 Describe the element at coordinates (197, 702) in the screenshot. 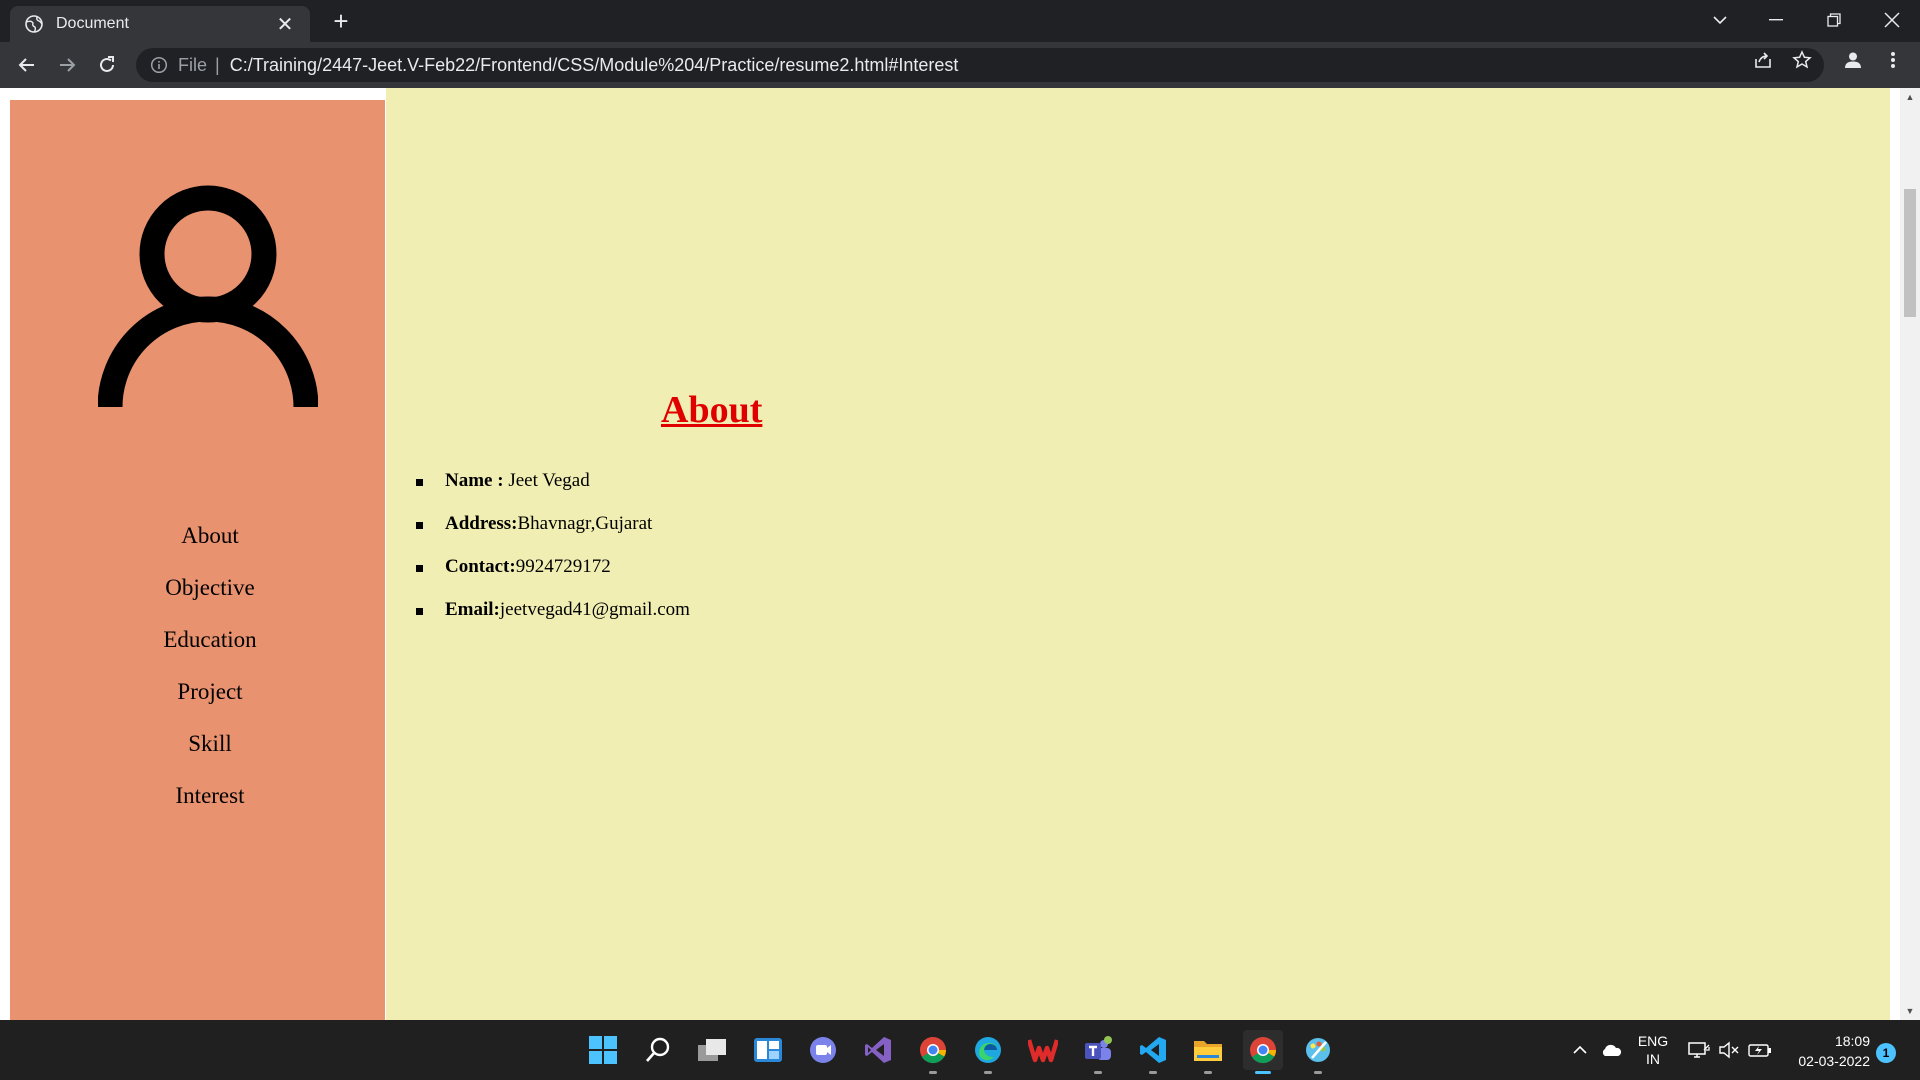

I see `sidebar-link-project: Project` at that location.